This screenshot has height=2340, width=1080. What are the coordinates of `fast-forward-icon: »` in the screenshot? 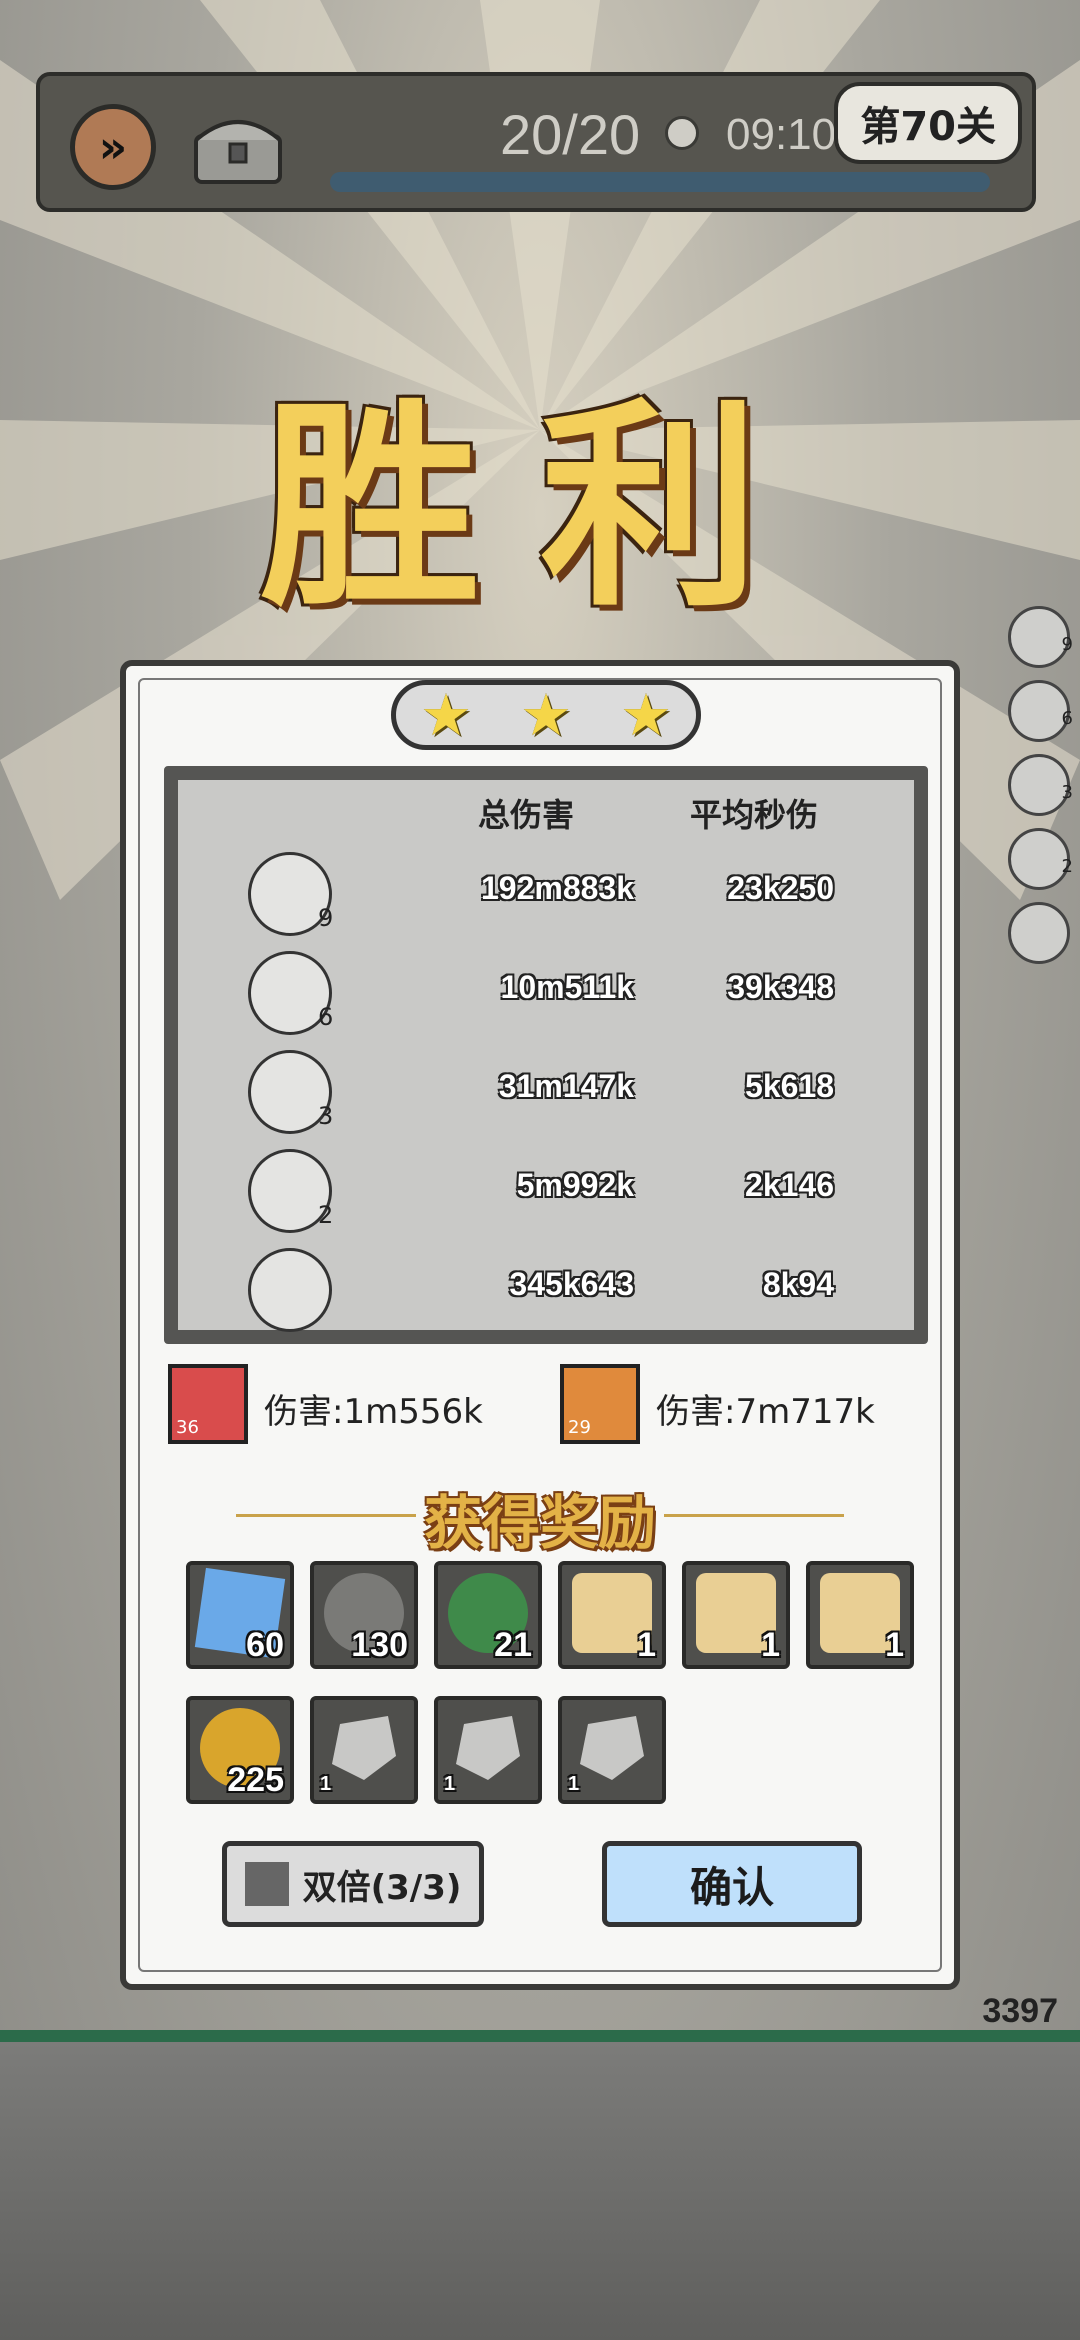 It's located at (113, 147).